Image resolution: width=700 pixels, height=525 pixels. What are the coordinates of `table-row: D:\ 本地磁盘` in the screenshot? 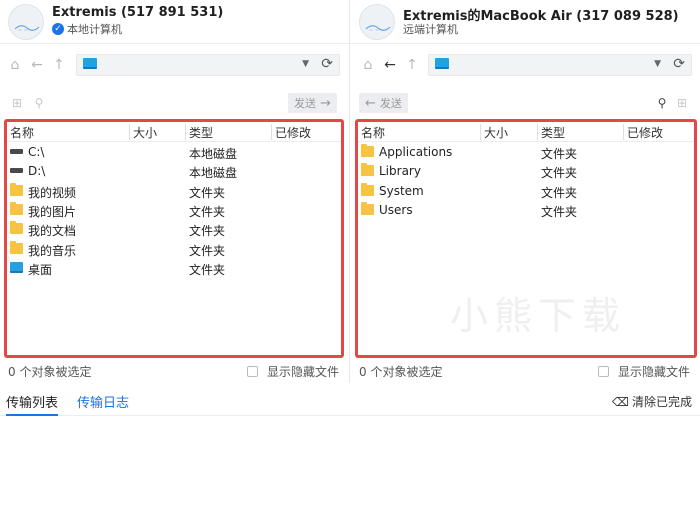 It's located at (174, 171).